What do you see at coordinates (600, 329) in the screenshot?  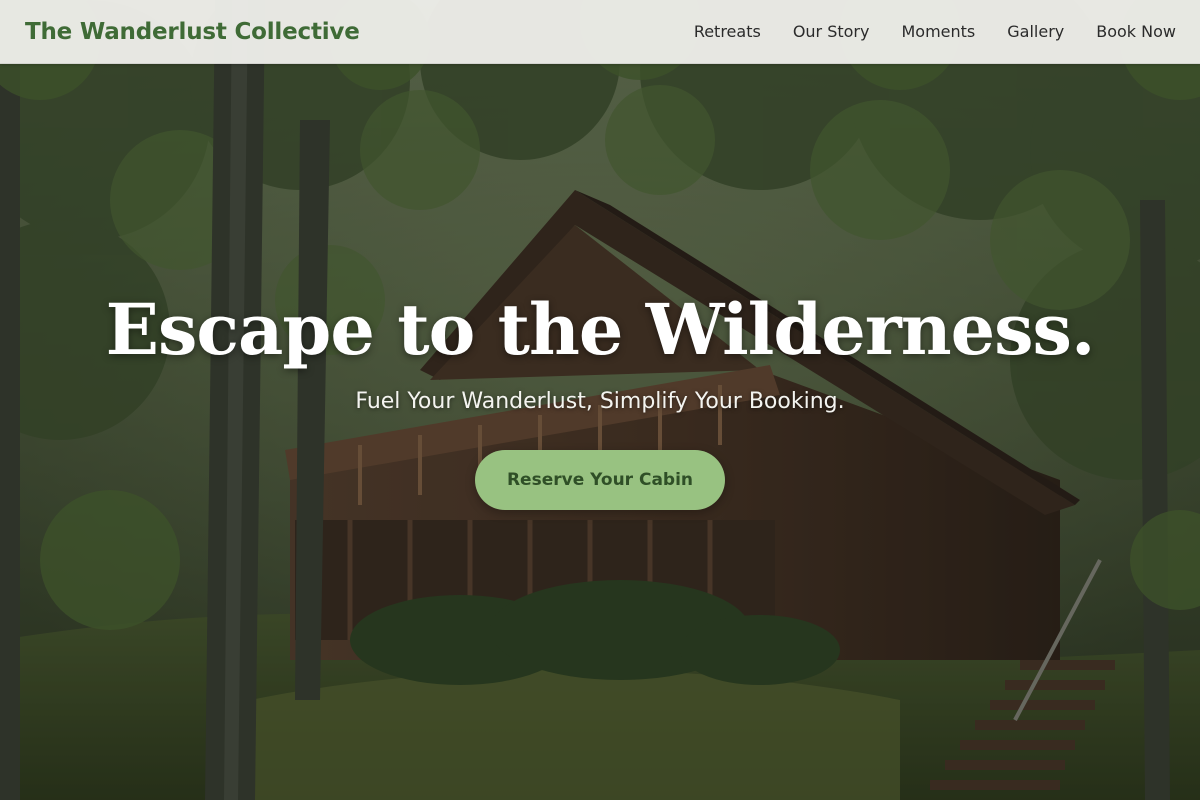 I see `hero-title: Escape to the Wilderness.` at bounding box center [600, 329].